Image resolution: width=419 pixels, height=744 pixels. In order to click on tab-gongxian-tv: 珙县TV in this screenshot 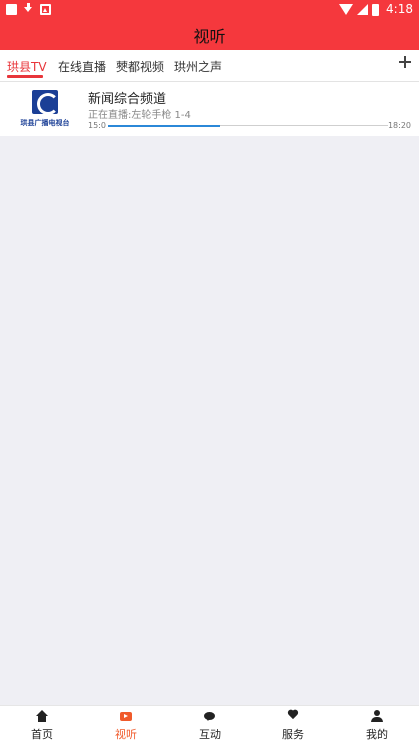, I will do `click(27, 66)`.